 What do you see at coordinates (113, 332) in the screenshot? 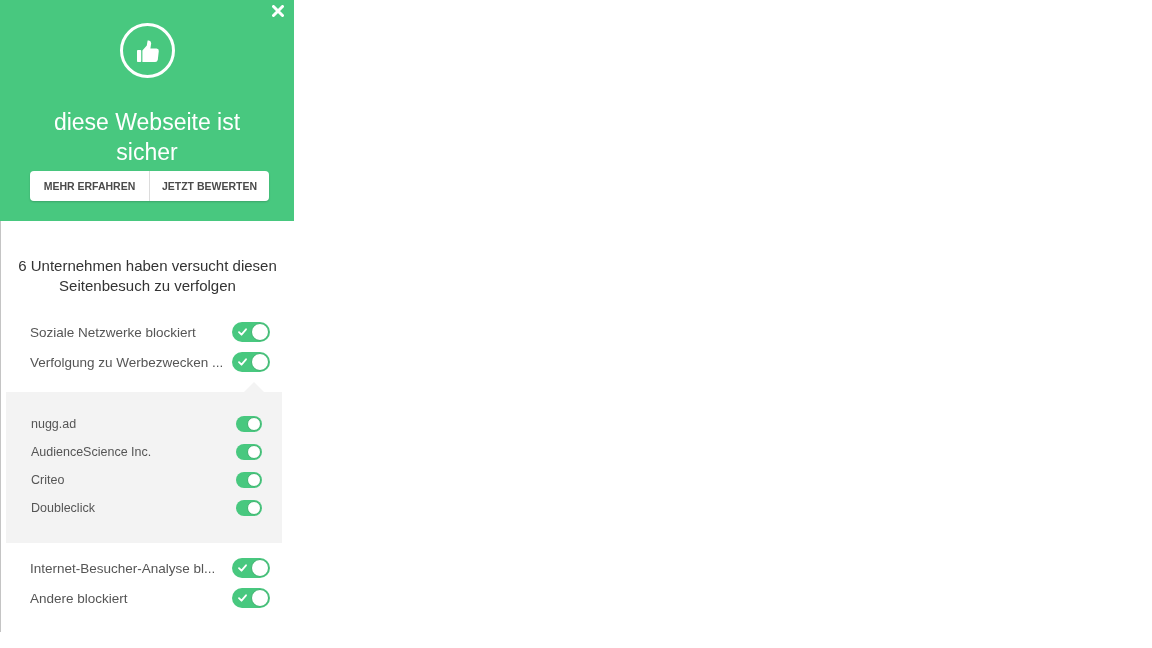
I see `category-label: Soziale Netzwerke blockiert` at bounding box center [113, 332].